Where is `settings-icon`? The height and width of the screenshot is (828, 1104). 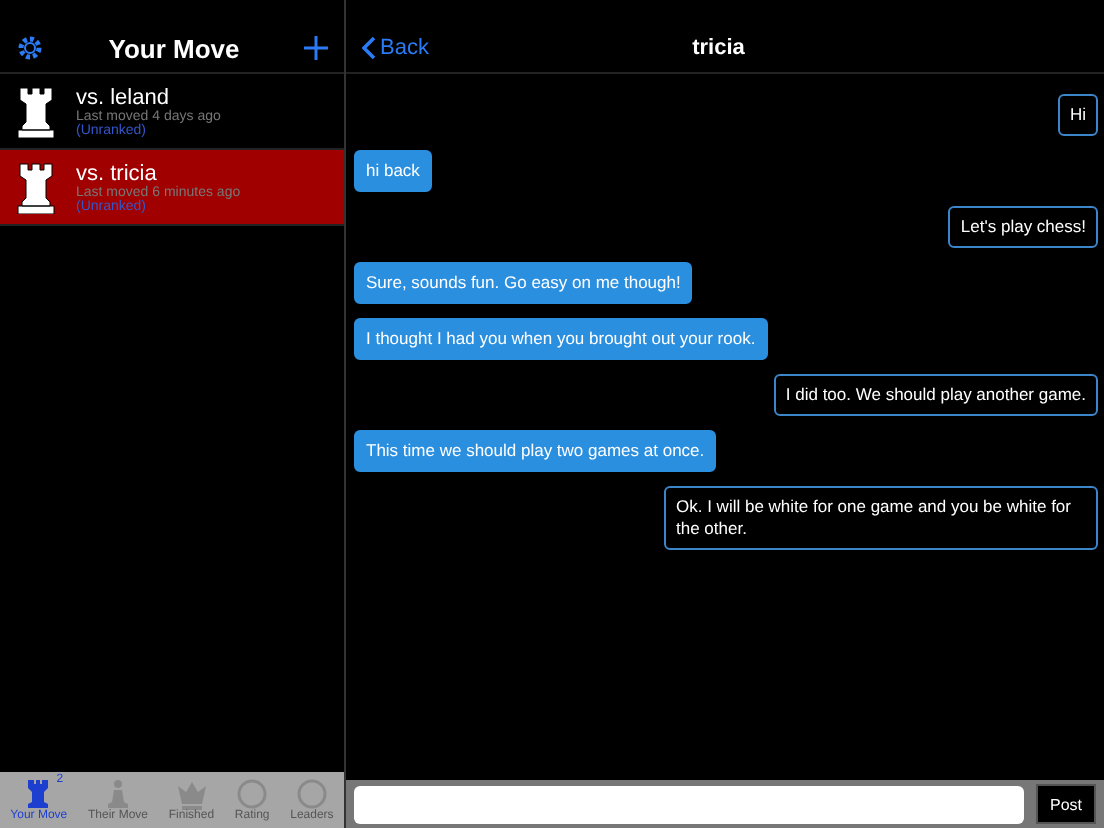
settings-icon is located at coordinates (30, 48).